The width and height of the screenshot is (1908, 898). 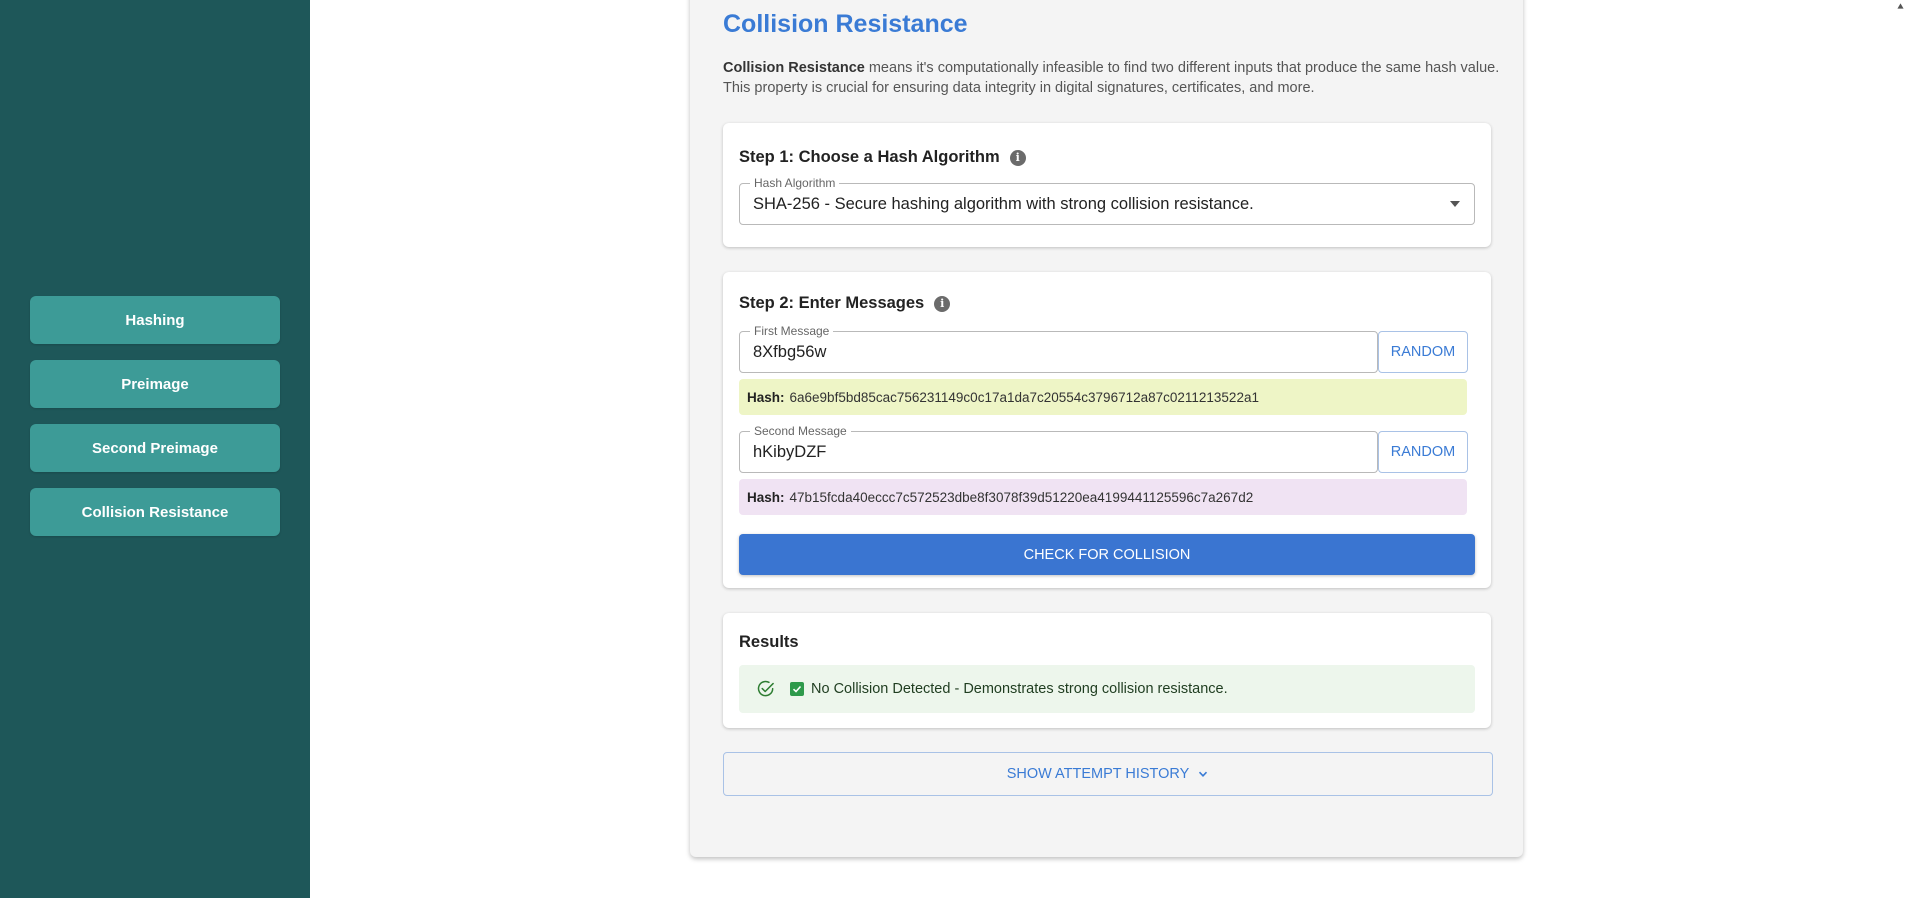 I want to click on second-hash-label: Hash:, so click(x=766, y=497).